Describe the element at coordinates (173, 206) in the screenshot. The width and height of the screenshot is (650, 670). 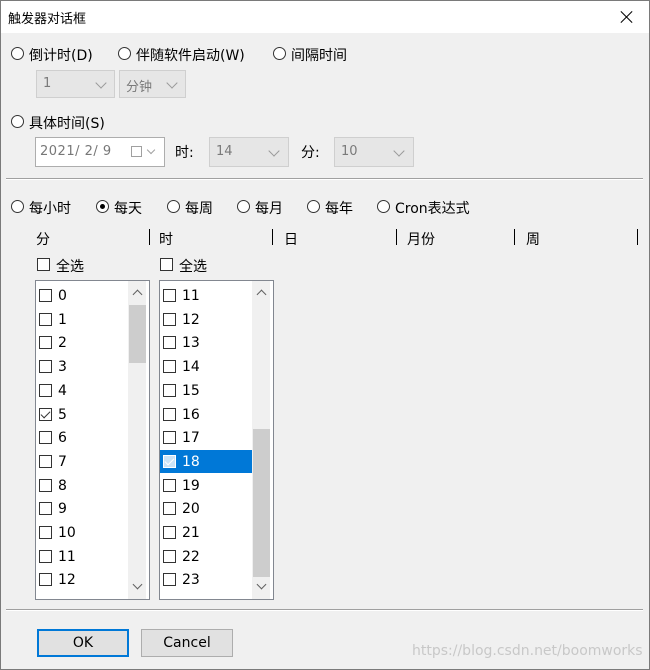
I see `freq-radio-weekly` at that location.